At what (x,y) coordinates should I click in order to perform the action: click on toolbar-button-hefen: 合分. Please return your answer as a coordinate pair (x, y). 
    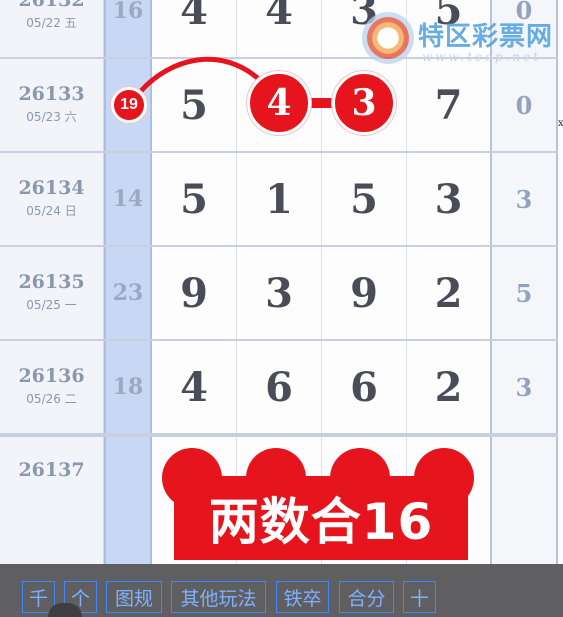
    Looking at the image, I should click on (366, 597).